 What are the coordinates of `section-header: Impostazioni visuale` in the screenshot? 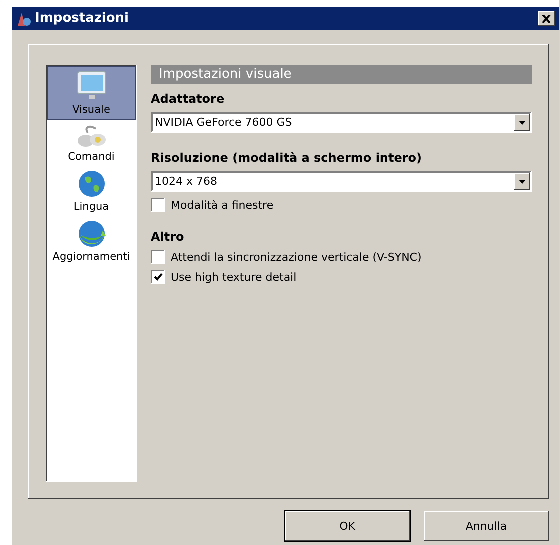 It's located at (341, 74).